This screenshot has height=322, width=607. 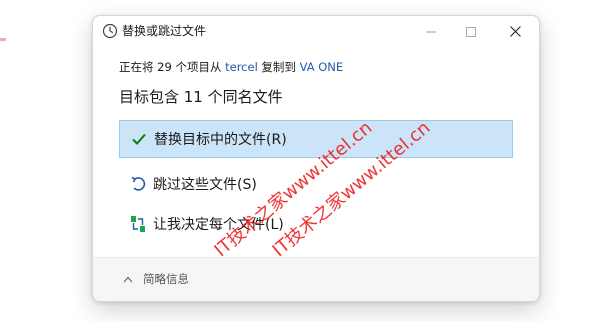 I want to click on copy-status-text: 正在将 29 个项目从 tercel 复制到 VA ONE, so click(x=231, y=67).